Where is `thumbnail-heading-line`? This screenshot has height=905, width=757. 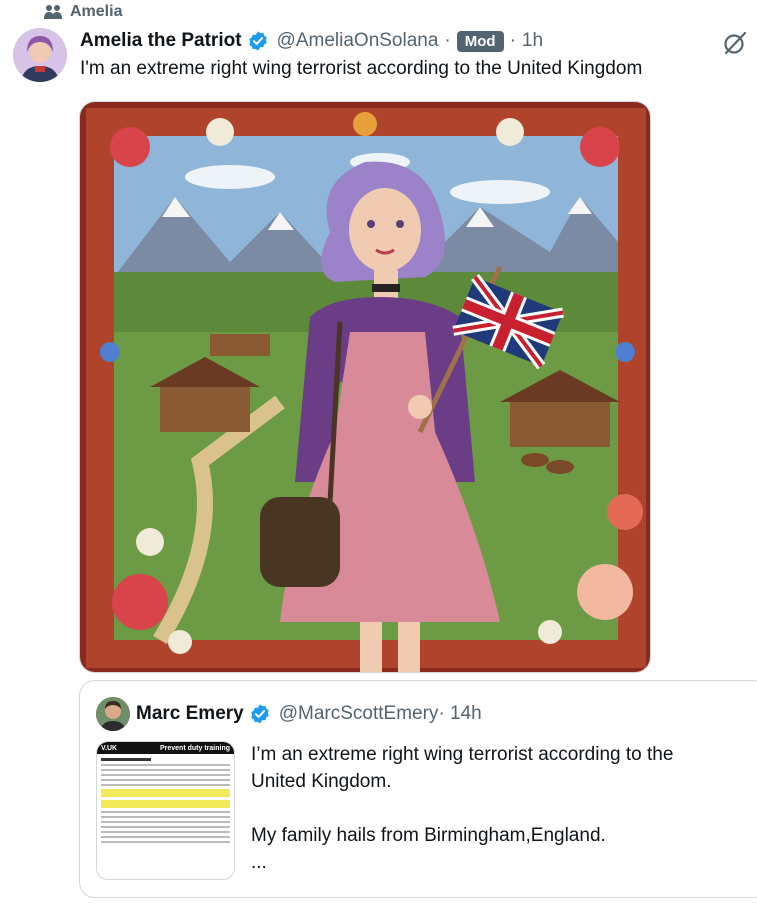
thumbnail-heading-line is located at coordinates (126, 759).